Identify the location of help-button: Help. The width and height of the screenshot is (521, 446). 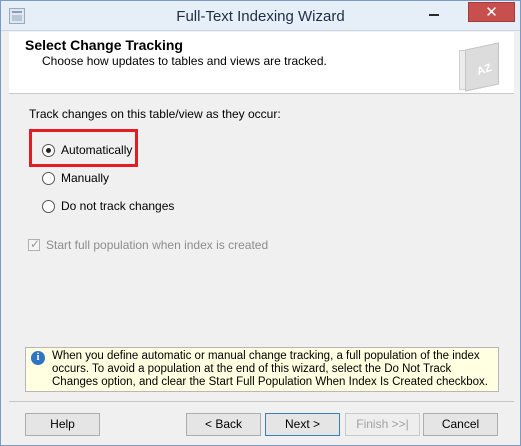
(62, 424).